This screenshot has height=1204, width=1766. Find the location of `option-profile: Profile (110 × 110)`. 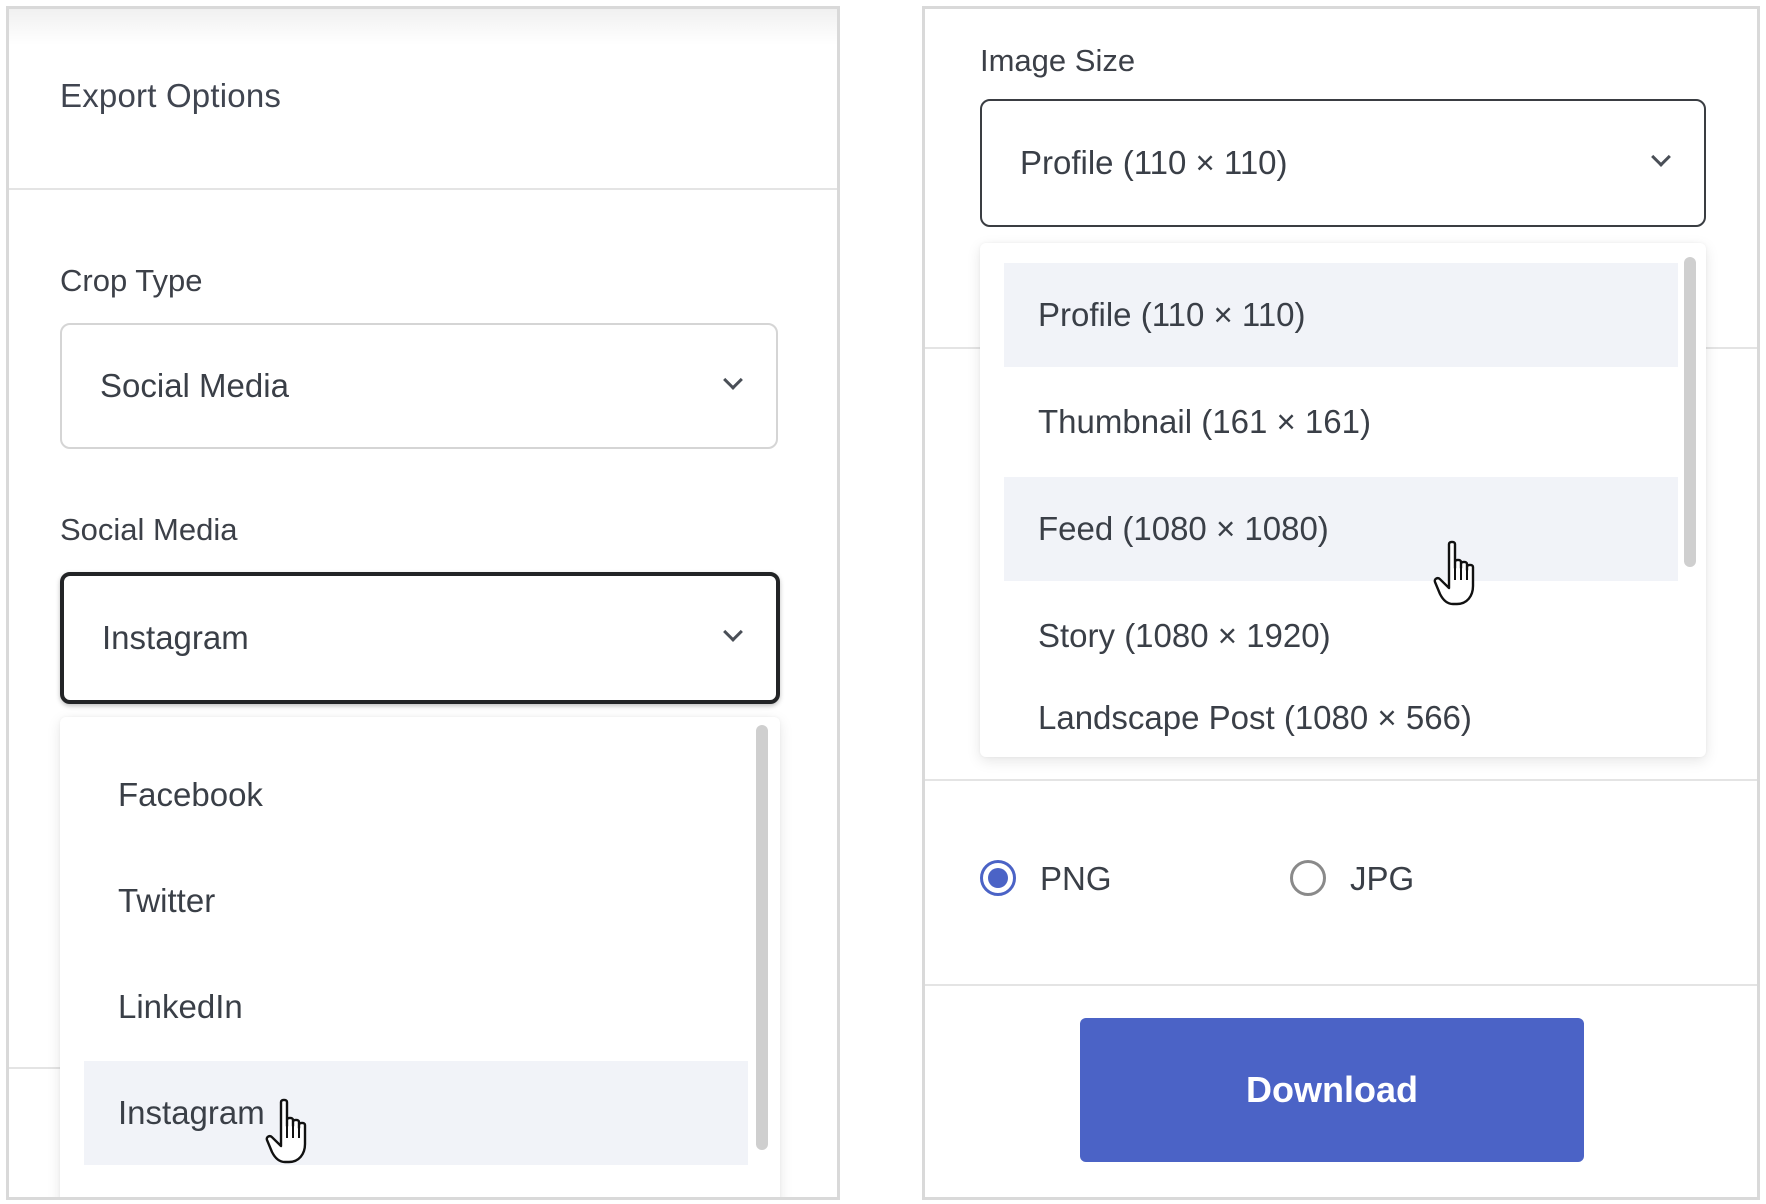

option-profile: Profile (110 × 110) is located at coordinates (1341, 315).